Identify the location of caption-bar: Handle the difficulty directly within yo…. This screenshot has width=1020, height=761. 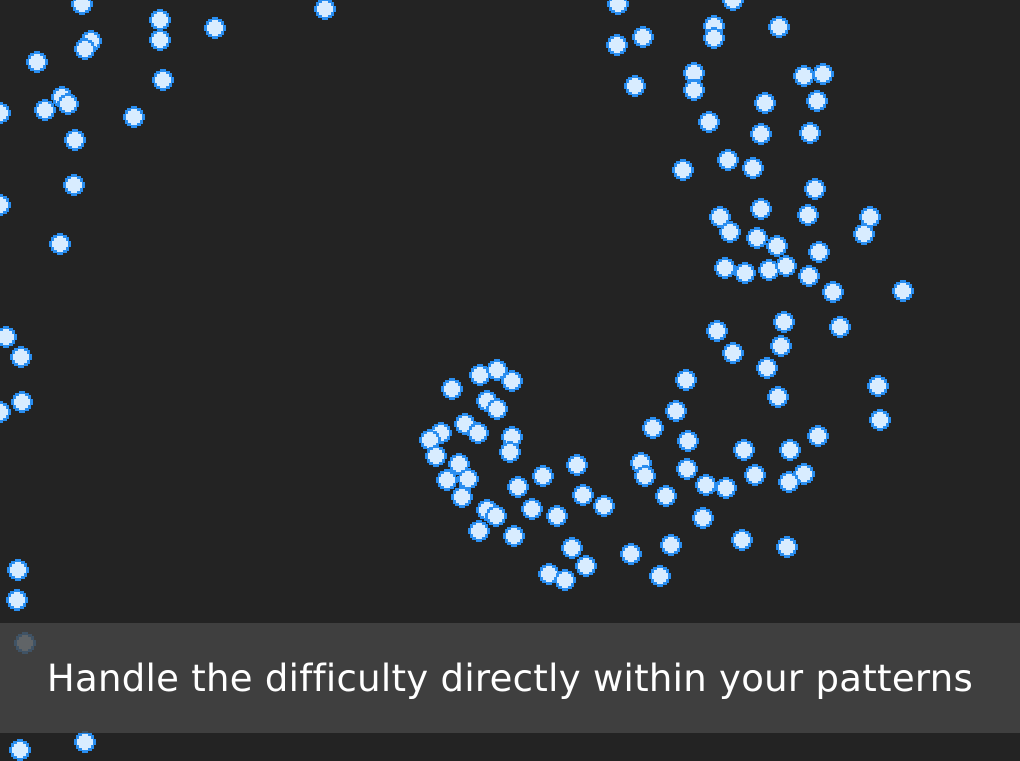
(510, 678).